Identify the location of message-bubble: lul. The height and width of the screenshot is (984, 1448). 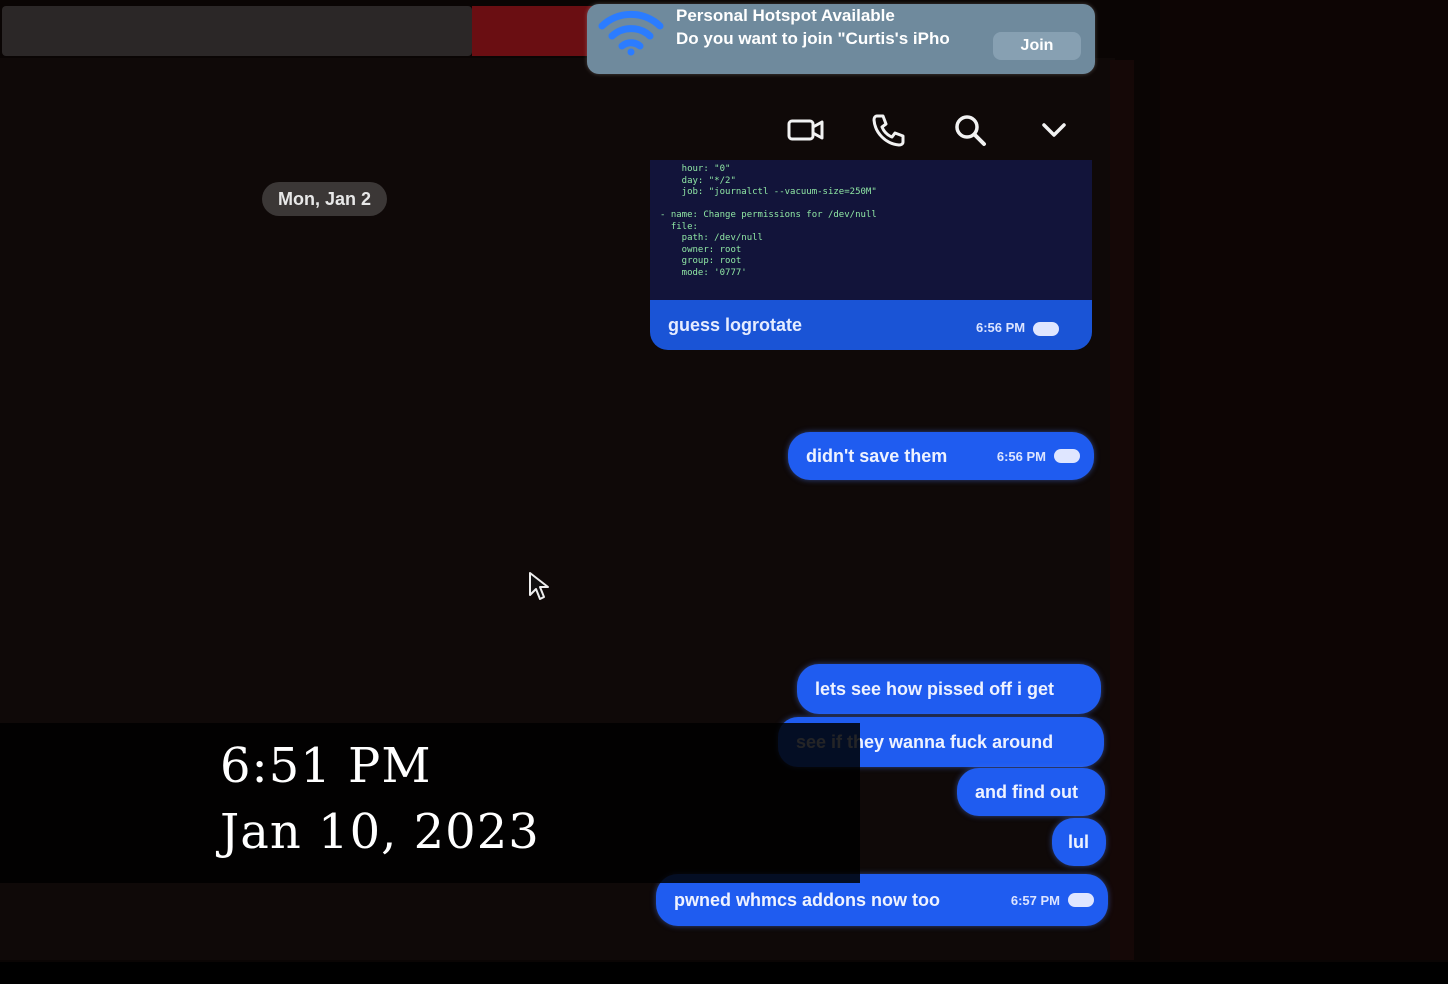
(1079, 842).